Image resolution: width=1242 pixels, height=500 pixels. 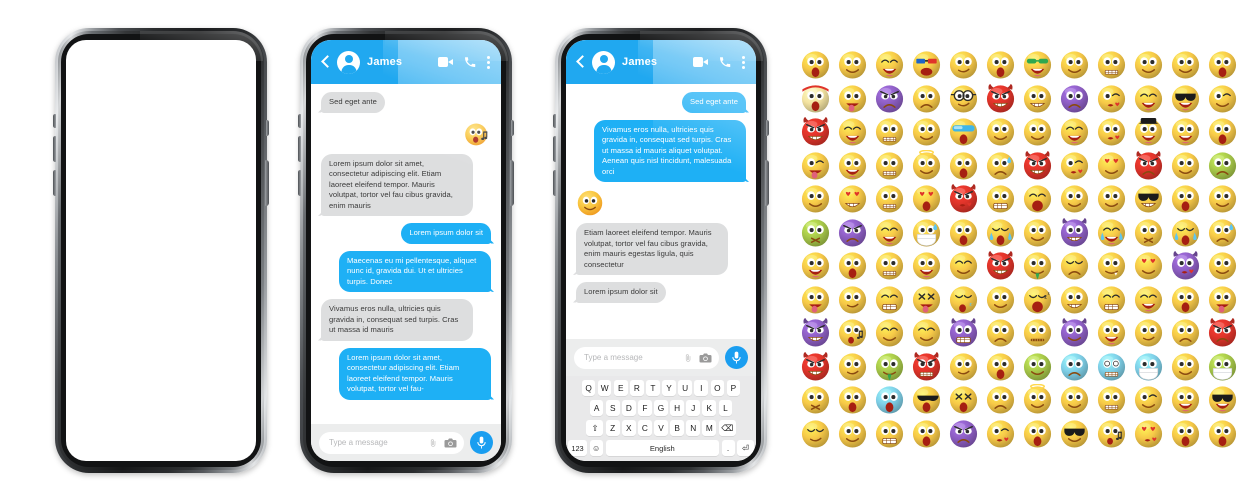 What do you see at coordinates (325, 62) in the screenshot?
I see `back-chevron-icon` at bounding box center [325, 62].